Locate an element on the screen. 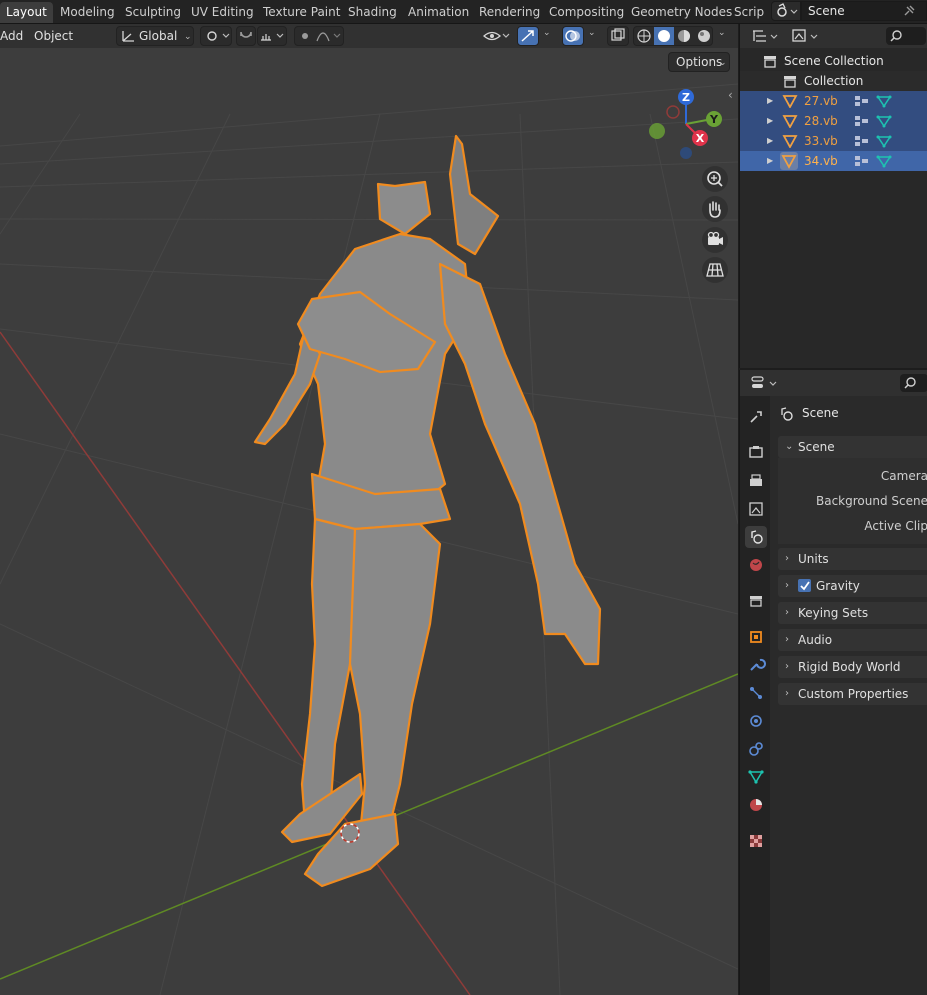  outliner-row-scene-collection: Scene Collection is located at coordinates (833, 61).